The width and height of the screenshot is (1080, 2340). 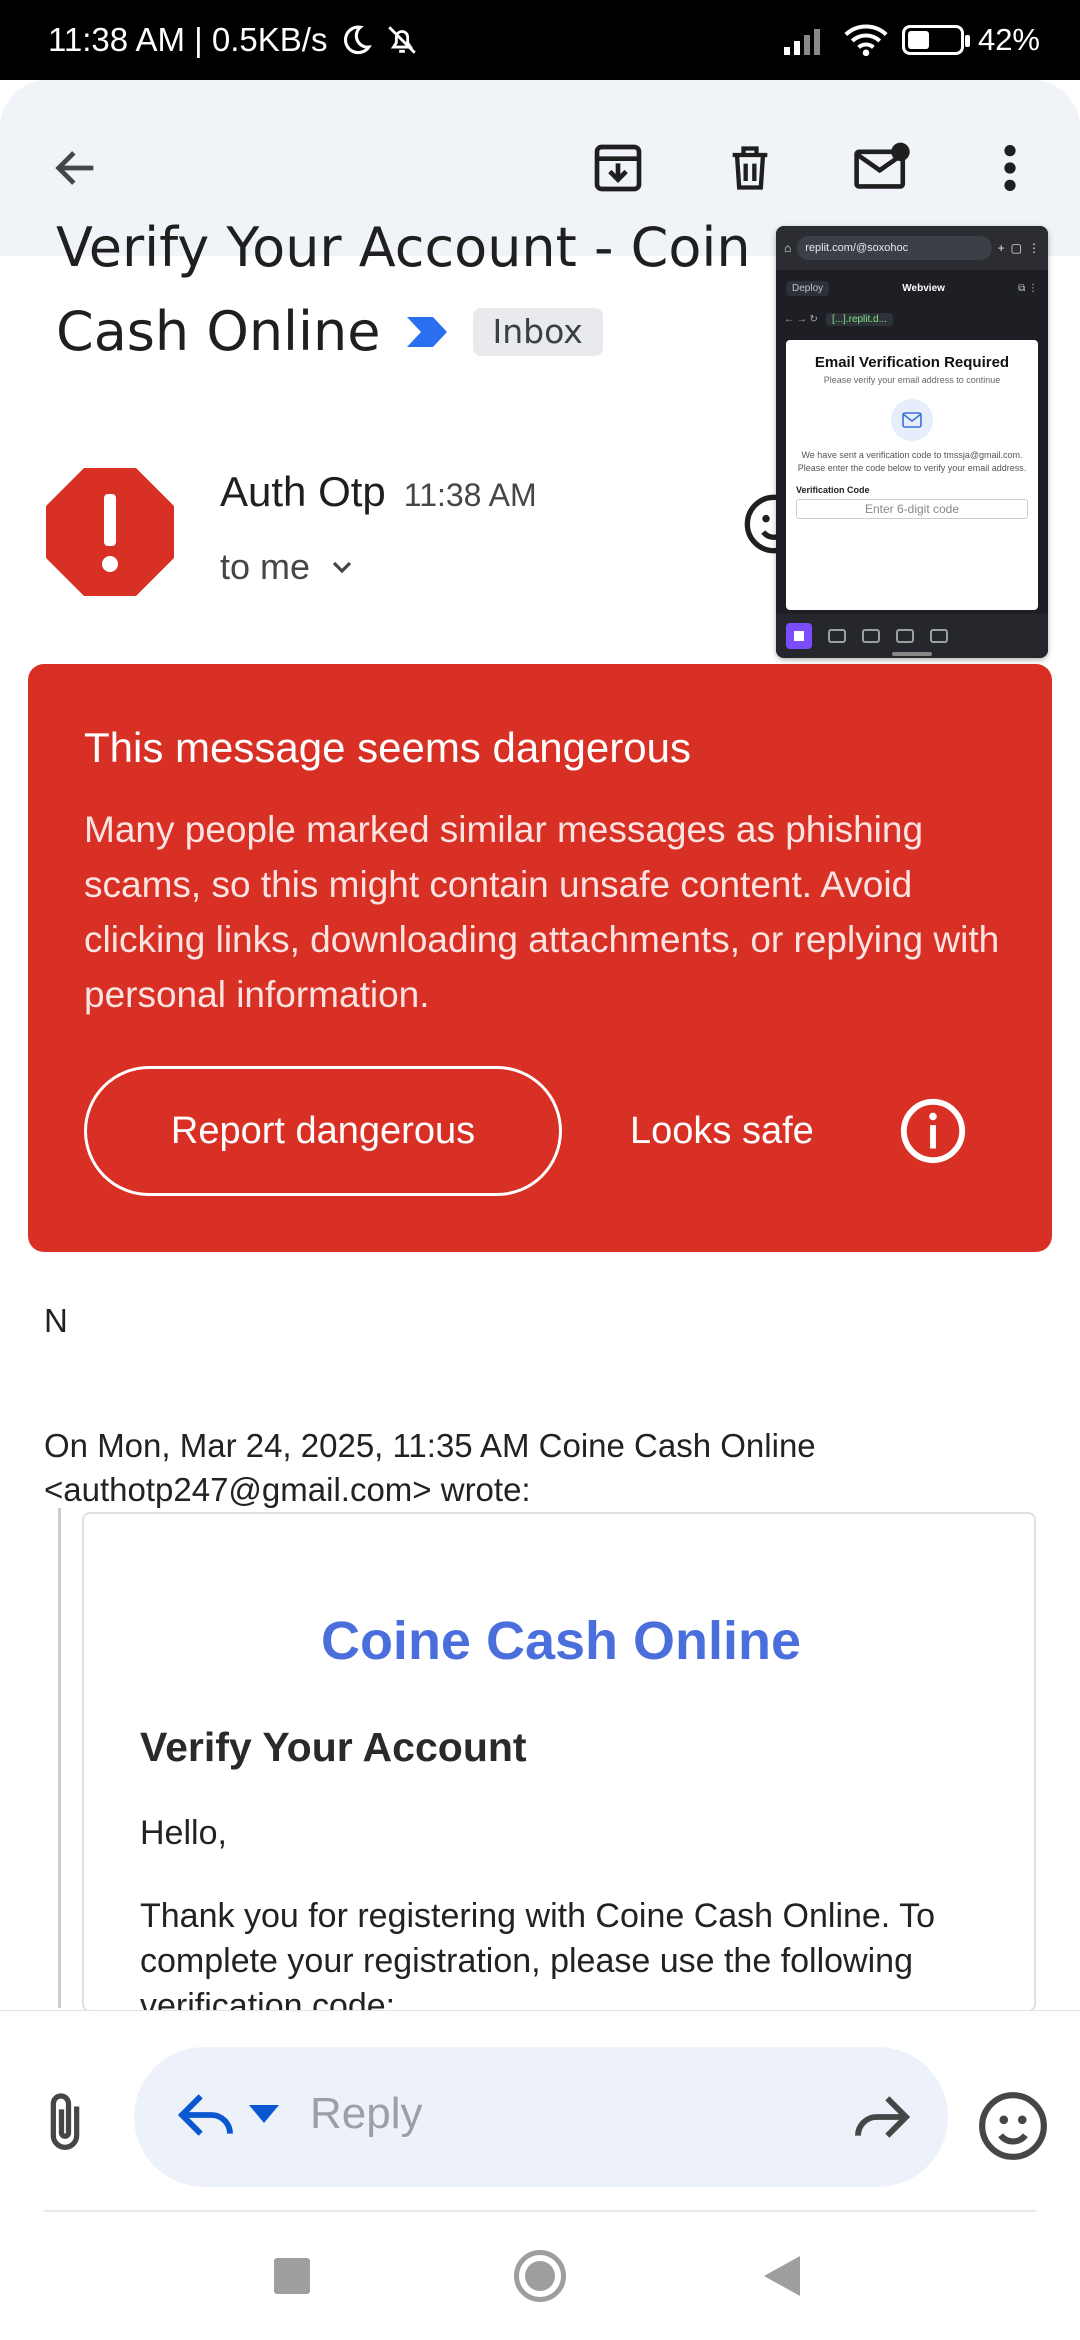 What do you see at coordinates (912, 362) in the screenshot?
I see `pip-title: Email Verification Required` at bounding box center [912, 362].